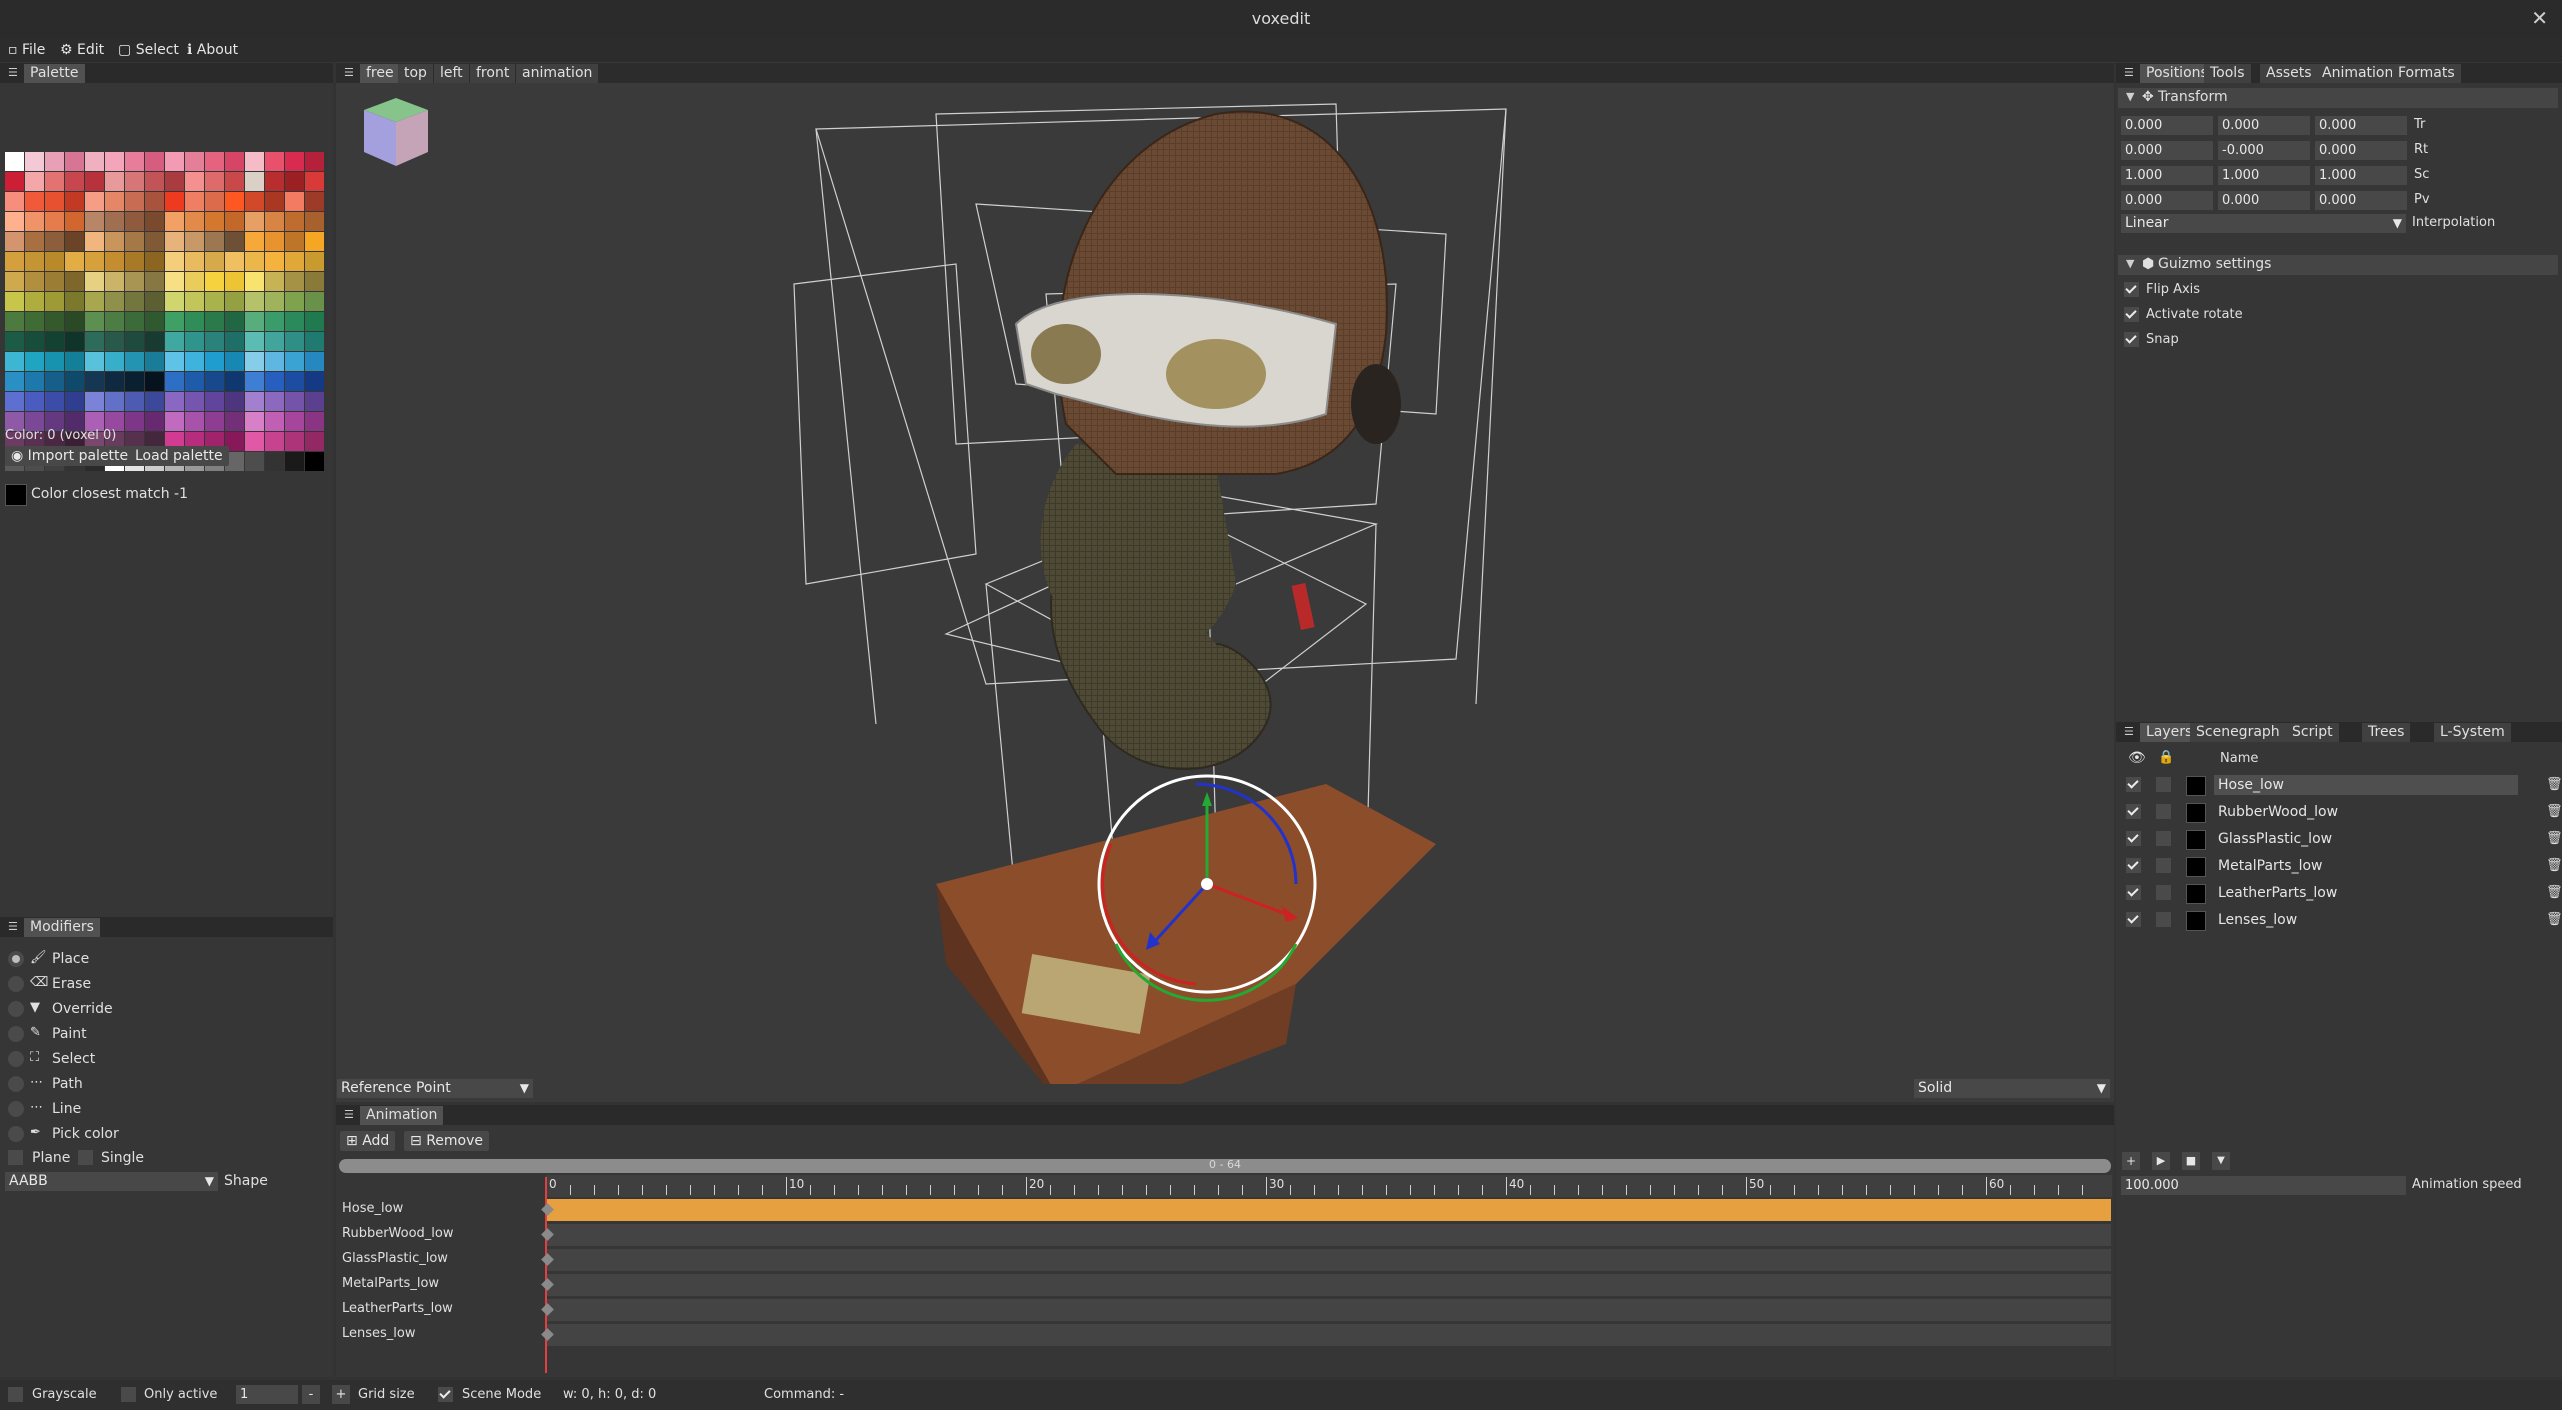 The height and width of the screenshot is (1410, 2562). What do you see at coordinates (2338, 98) in the screenshot?
I see `transform-section-header: ▼ ✥ Transform` at bounding box center [2338, 98].